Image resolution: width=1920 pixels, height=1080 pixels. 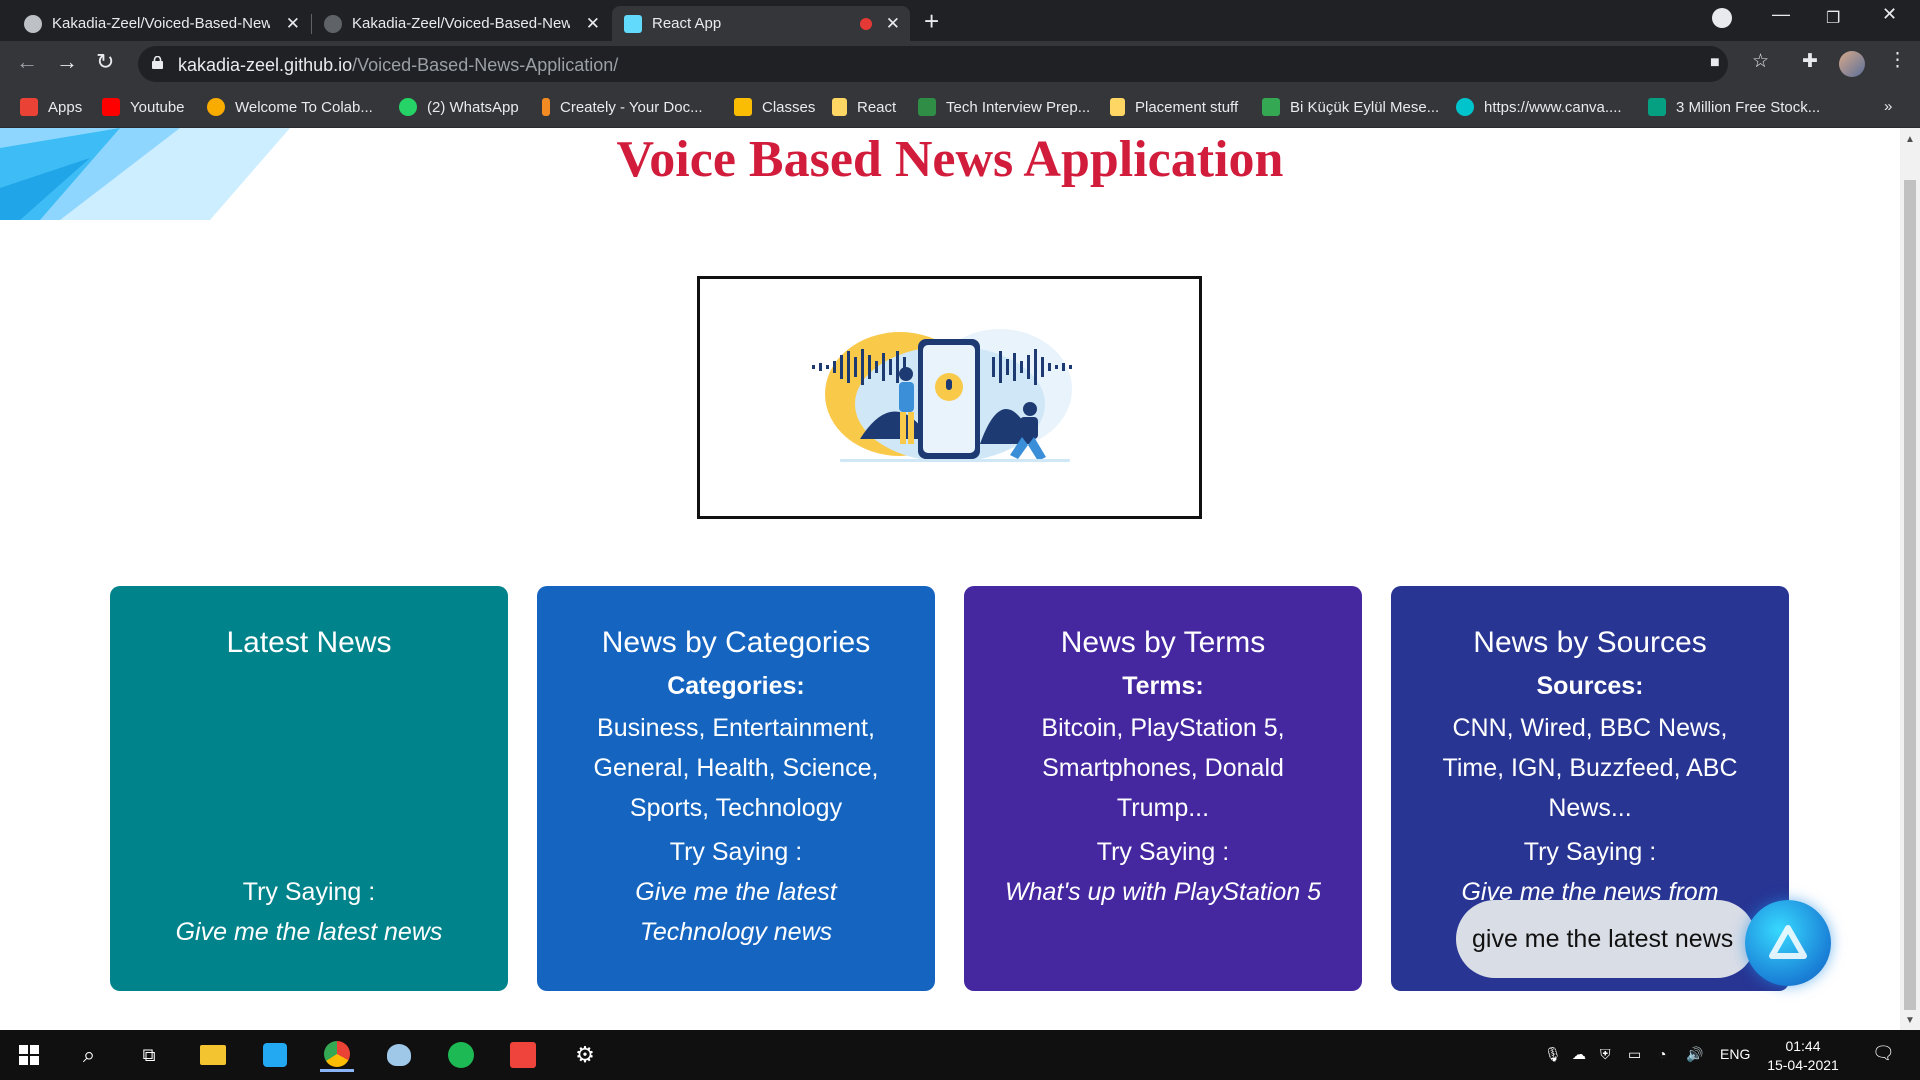 What do you see at coordinates (1810, 61) in the screenshot?
I see `extensions-icon: ✚` at bounding box center [1810, 61].